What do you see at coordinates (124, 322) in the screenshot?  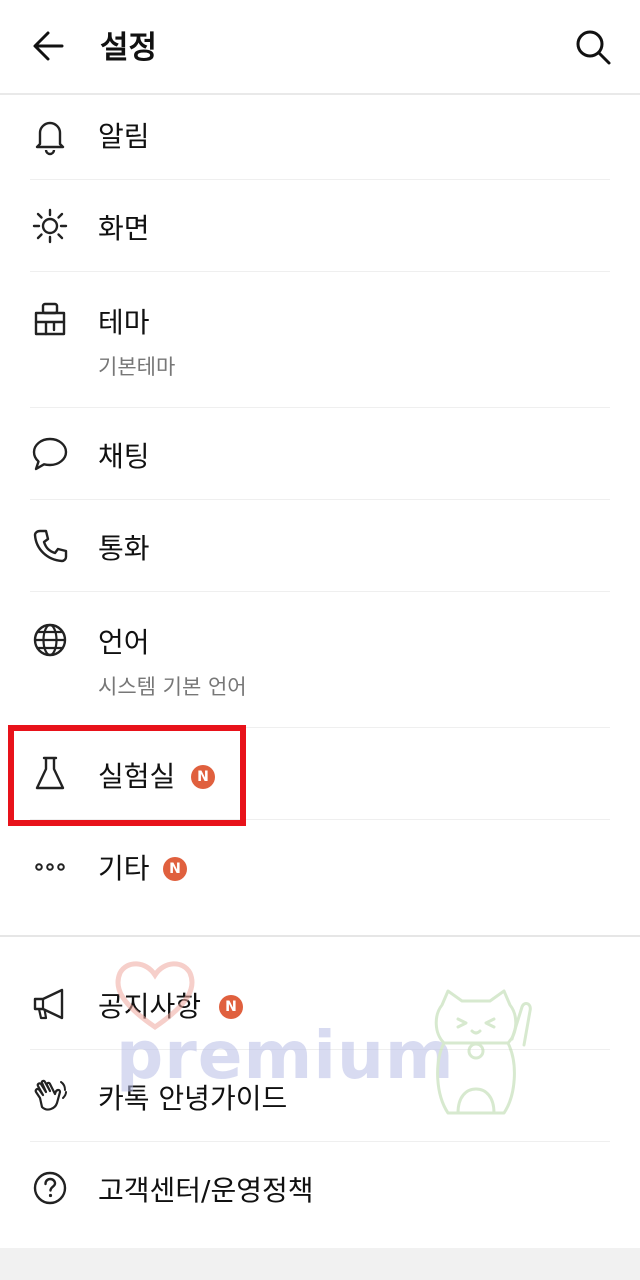 I see `menu-item-label: 테마` at bounding box center [124, 322].